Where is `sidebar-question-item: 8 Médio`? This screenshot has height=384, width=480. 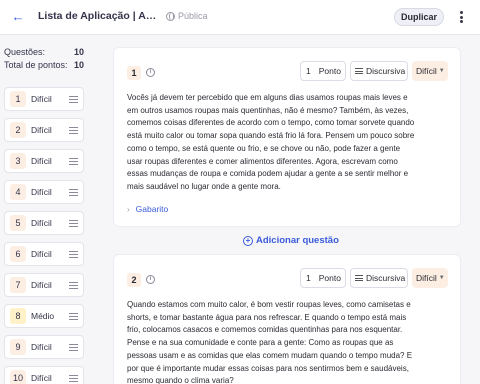 sidebar-question-item: 8 Médio is located at coordinates (44, 316).